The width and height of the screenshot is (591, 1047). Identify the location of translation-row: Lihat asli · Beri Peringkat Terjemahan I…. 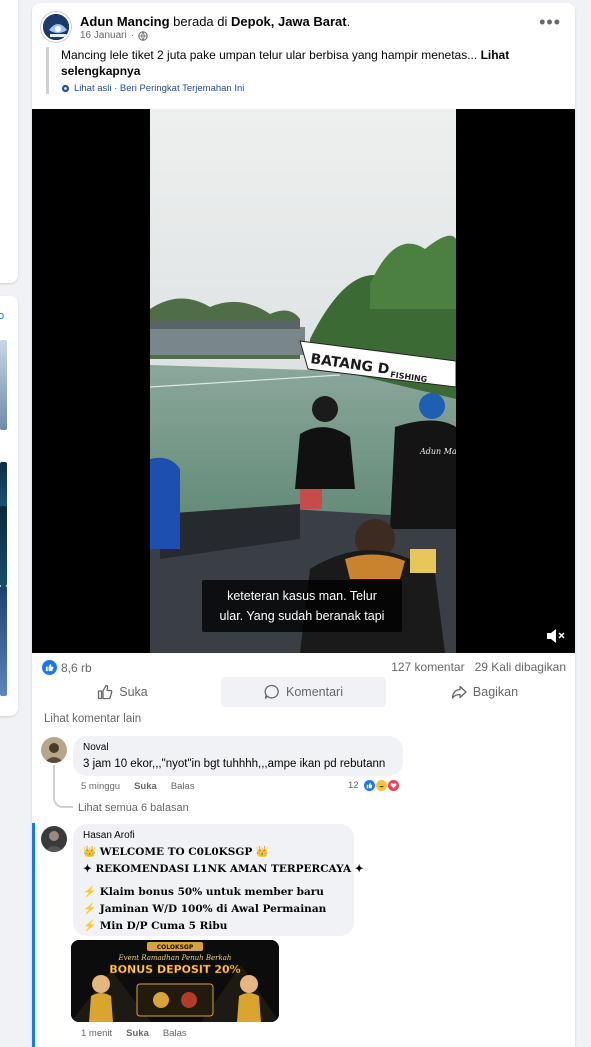
(313, 88).